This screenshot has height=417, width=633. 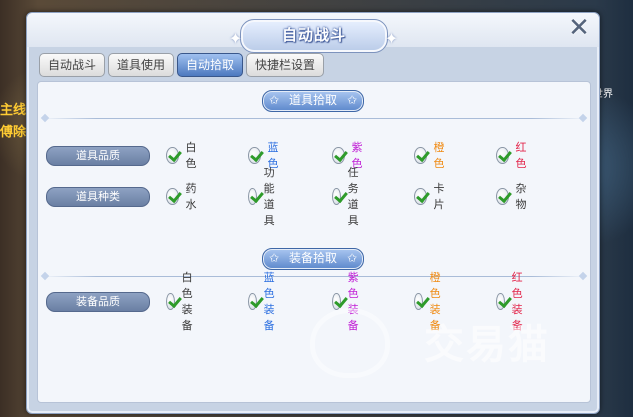 What do you see at coordinates (285, 65) in the screenshot?
I see `tab-hotbar-settings: 快捷栏设置` at bounding box center [285, 65].